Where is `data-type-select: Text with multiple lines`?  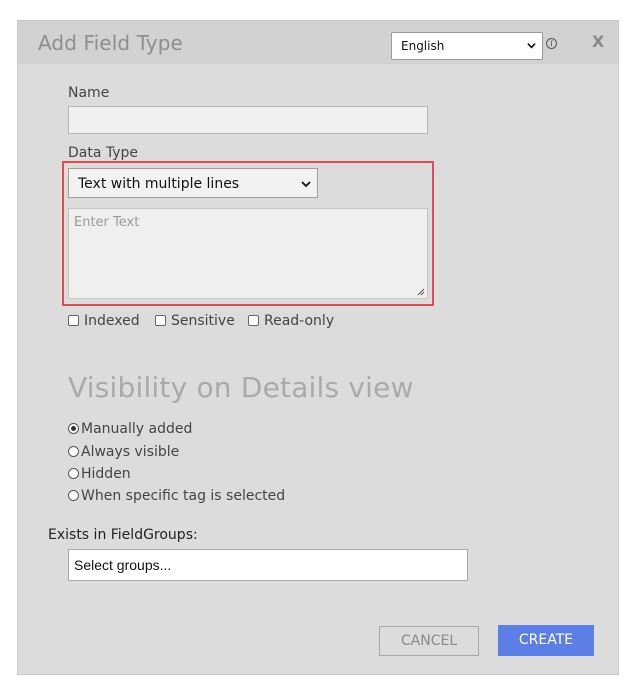 data-type-select: Text with multiple lines is located at coordinates (193, 183).